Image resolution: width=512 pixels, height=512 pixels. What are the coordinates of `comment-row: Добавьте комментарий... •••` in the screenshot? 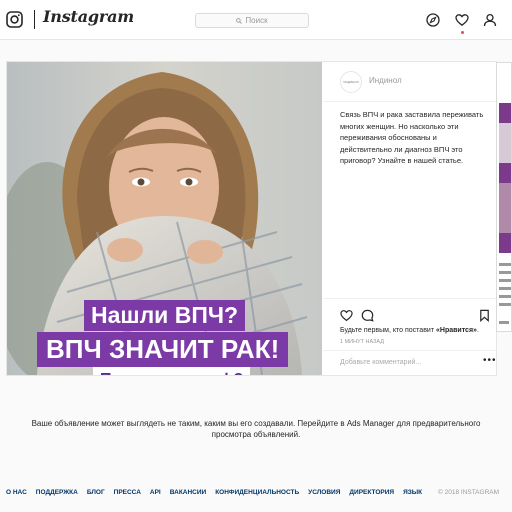 It's located at (410, 363).